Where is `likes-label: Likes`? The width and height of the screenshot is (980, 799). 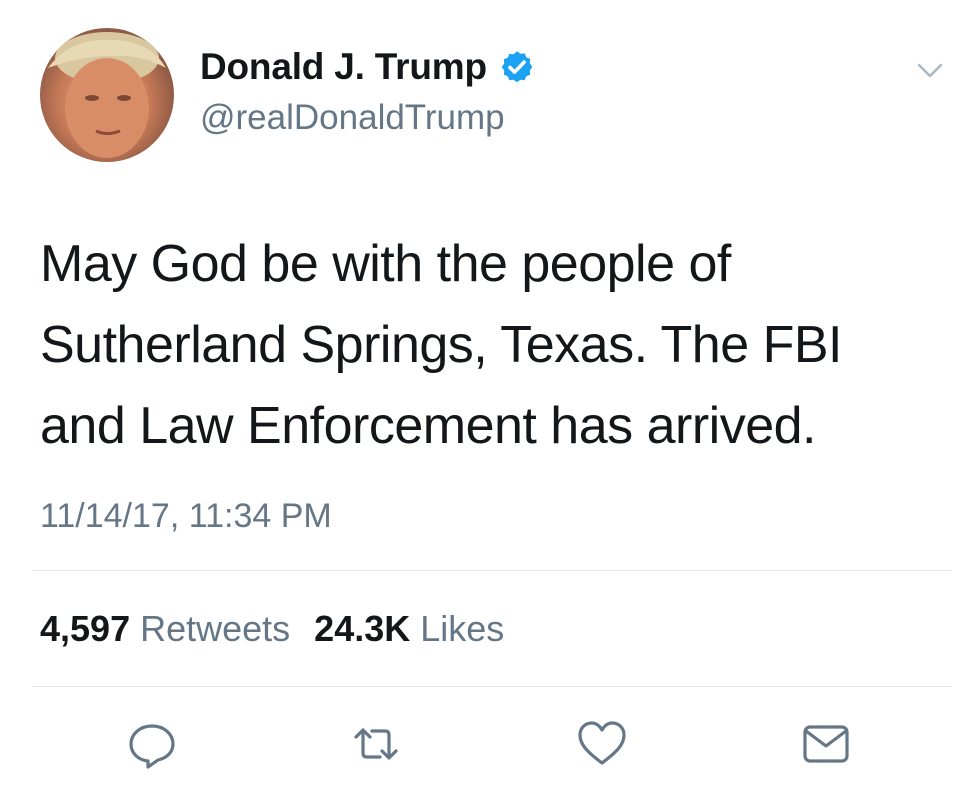
likes-label: Likes is located at coordinates (462, 628).